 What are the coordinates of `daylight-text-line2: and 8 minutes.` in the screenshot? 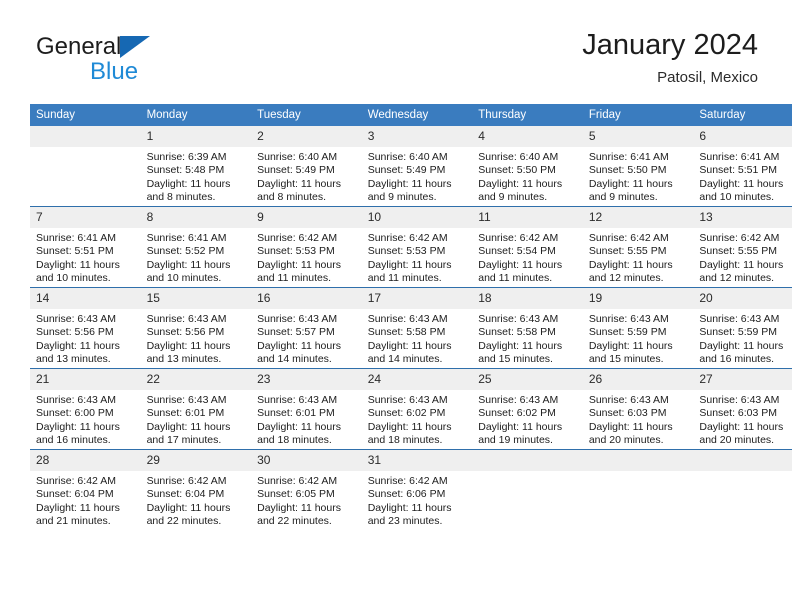 It's located at (181, 197).